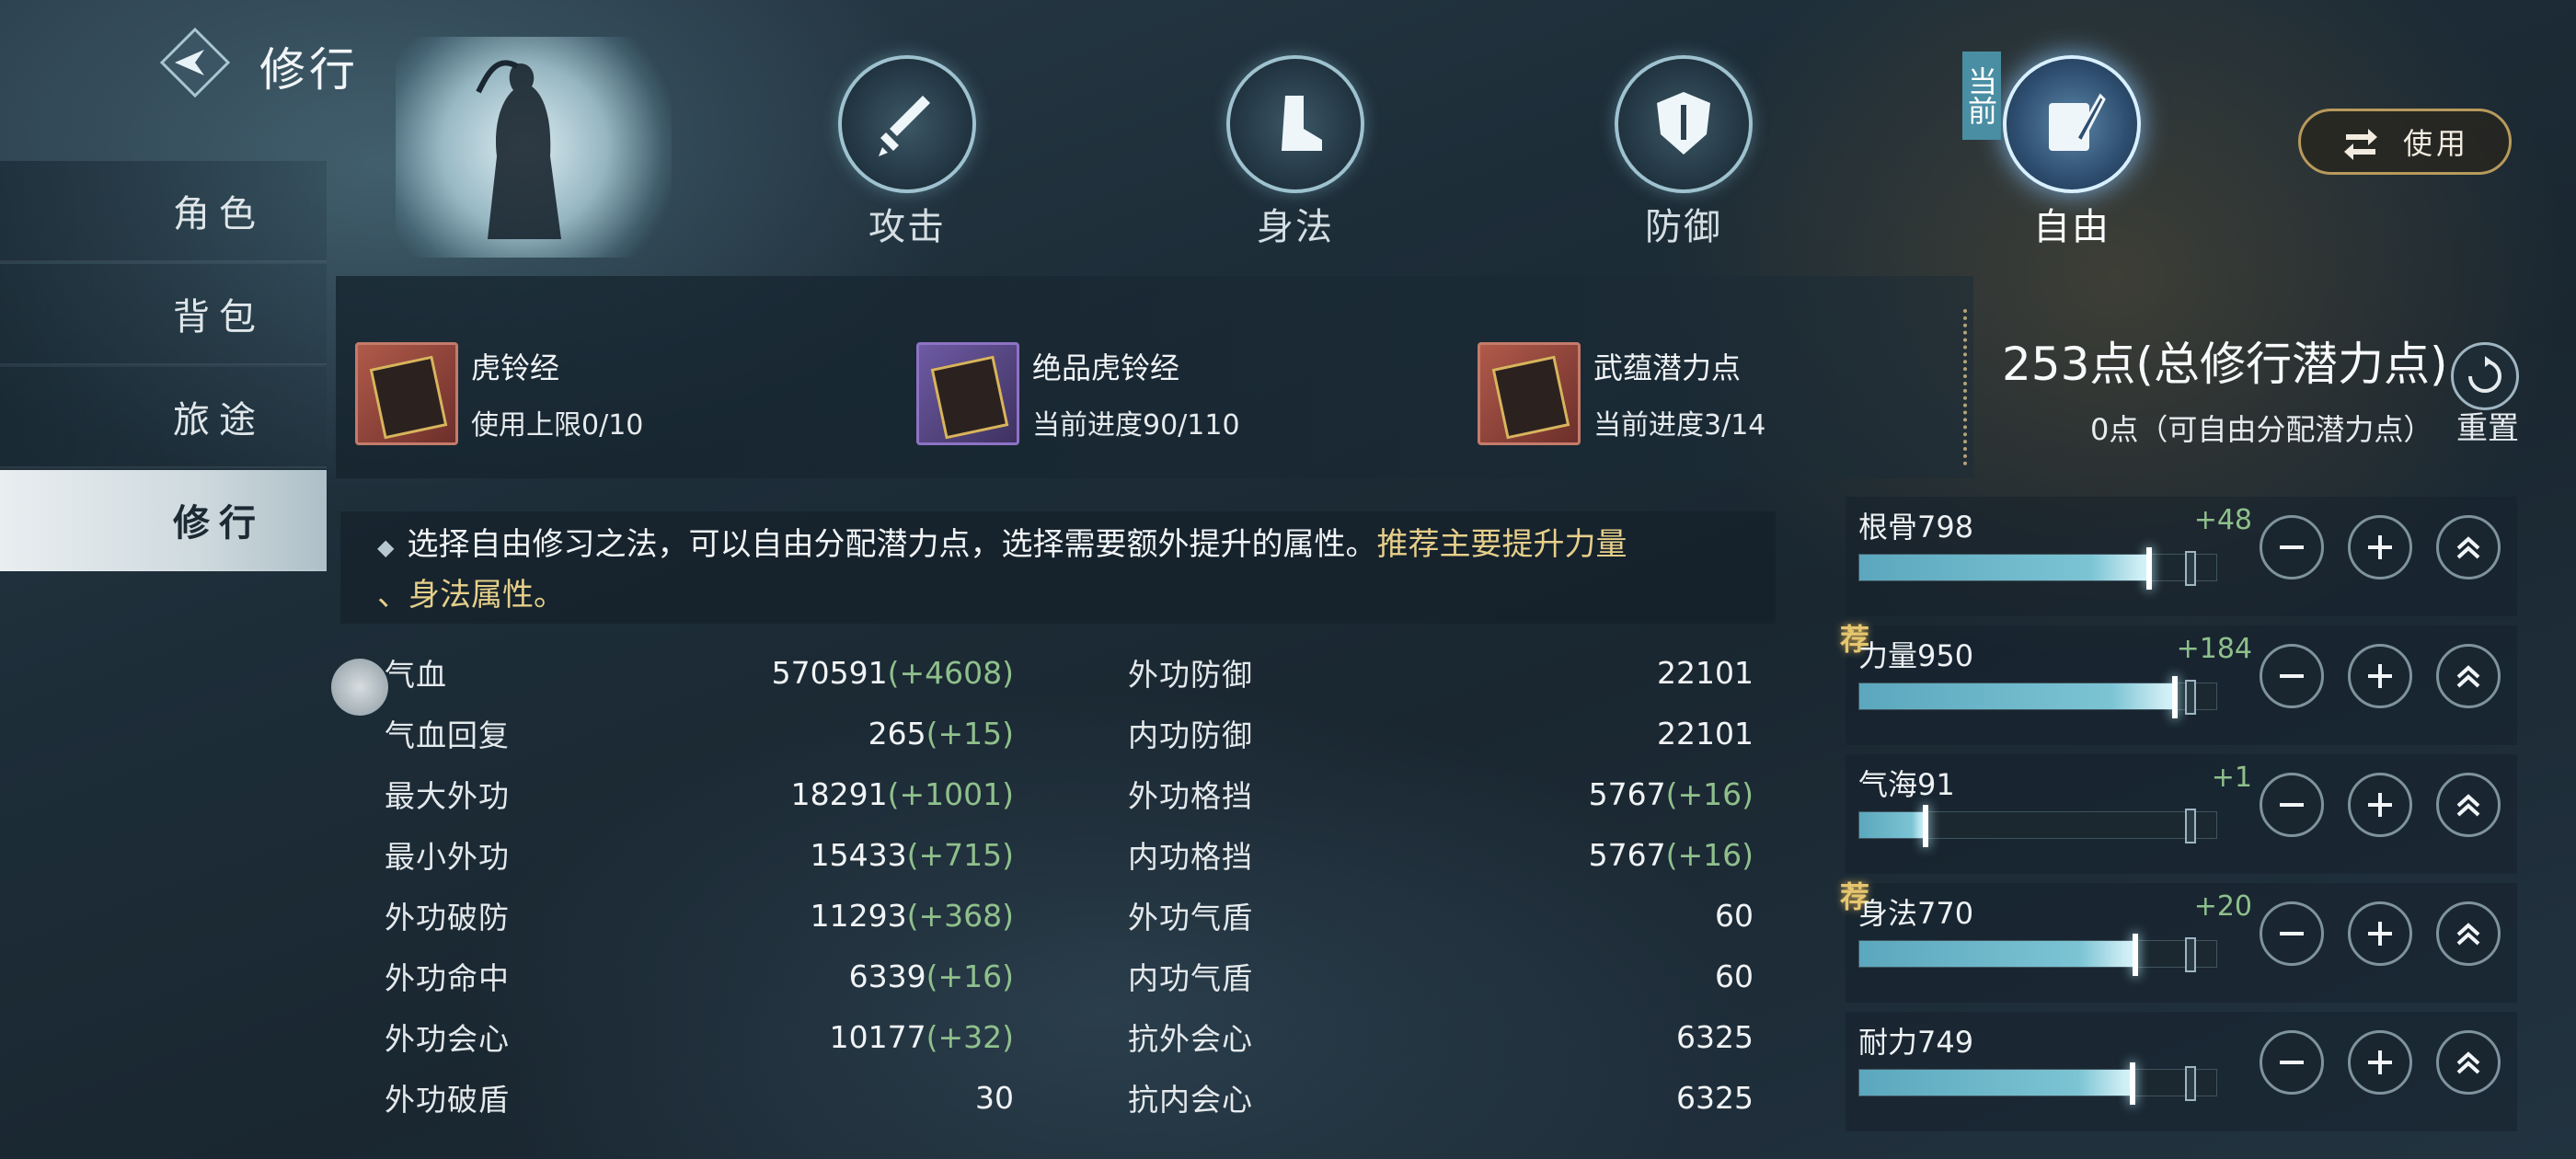 The image size is (2576, 1159). I want to click on attribute-row: 耐力749, so click(2181, 1071).